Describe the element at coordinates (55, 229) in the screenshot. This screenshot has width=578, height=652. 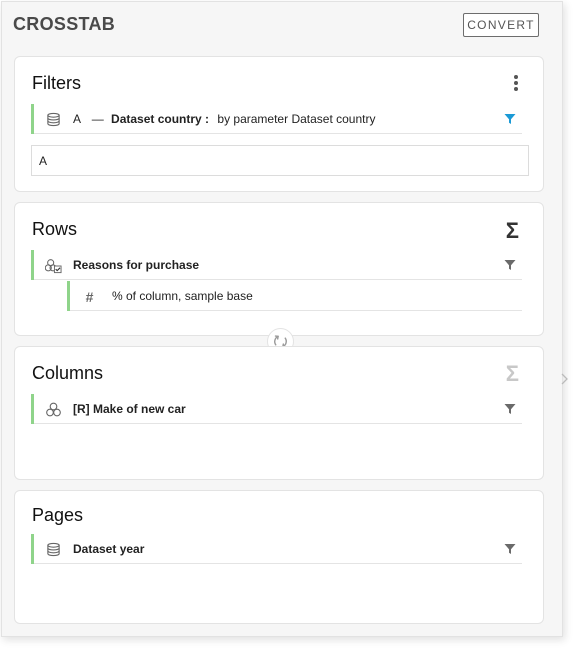
I see `rows-title: Rows` at that location.